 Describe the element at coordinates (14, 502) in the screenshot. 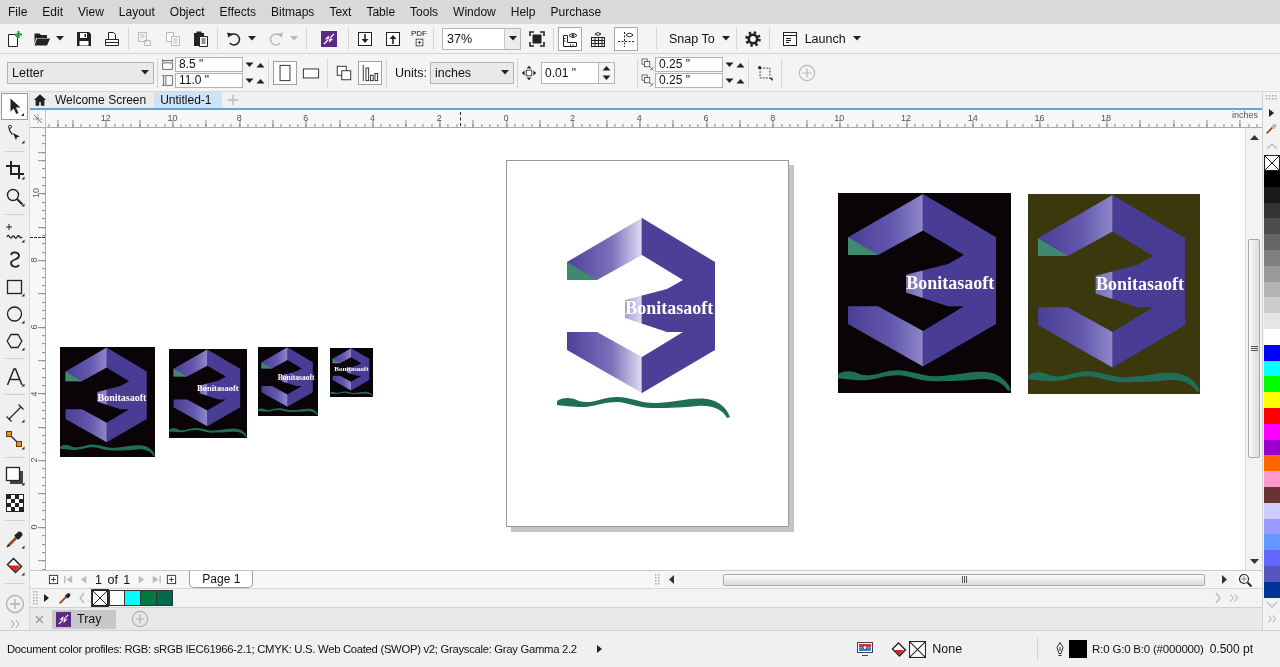

I see `checkerboard-icon` at that location.